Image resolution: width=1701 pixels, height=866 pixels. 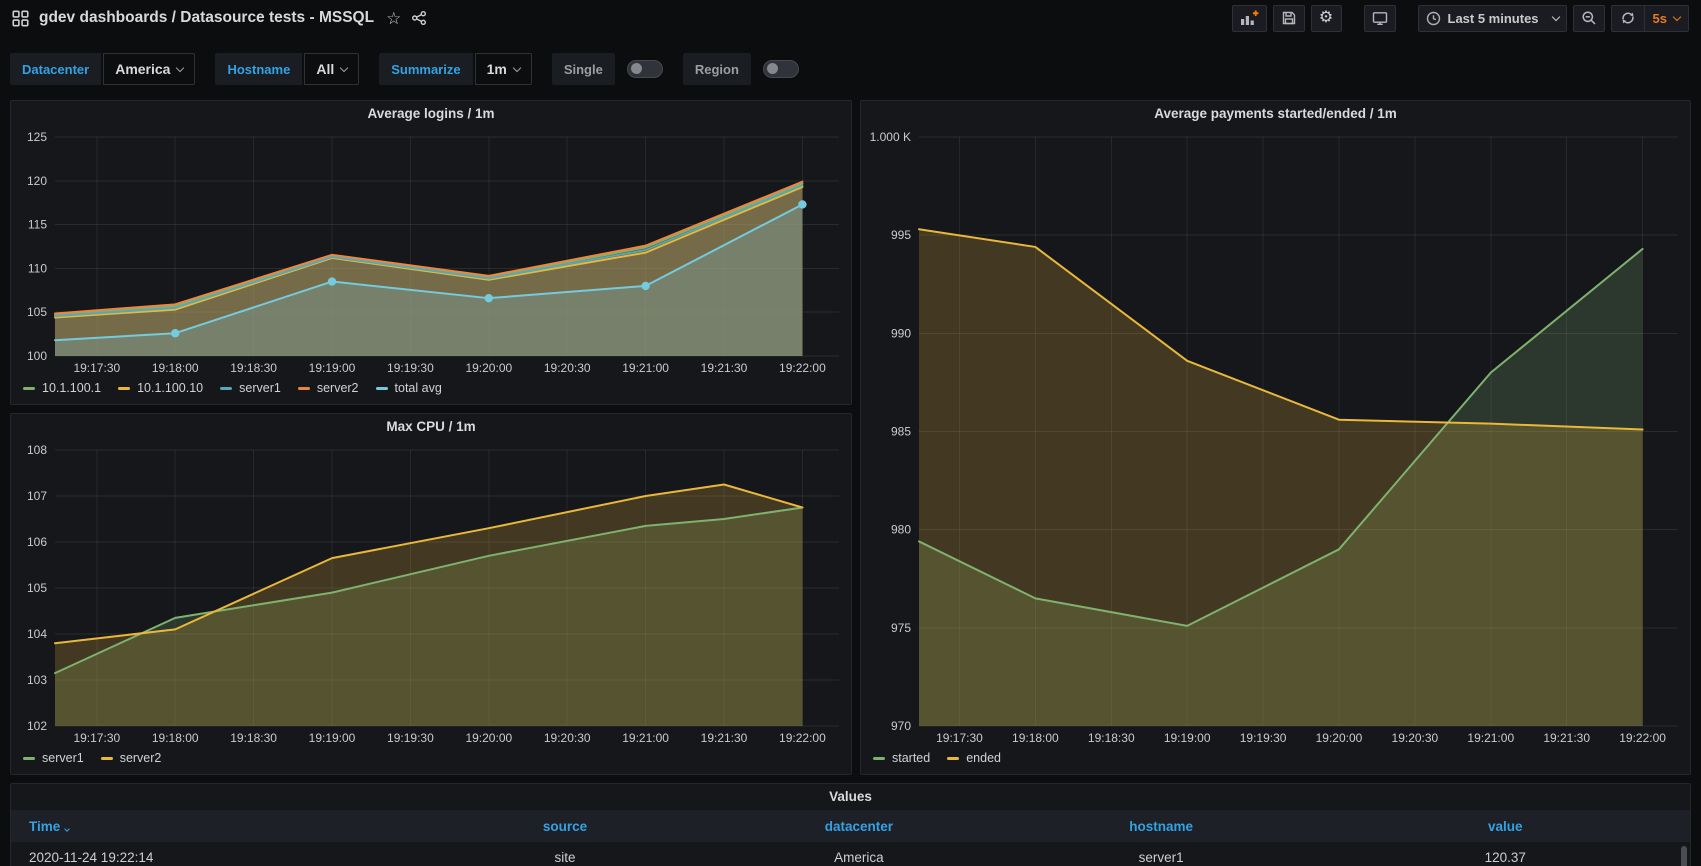 What do you see at coordinates (901, 333) in the screenshot?
I see `y-tick-label: 990` at bounding box center [901, 333].